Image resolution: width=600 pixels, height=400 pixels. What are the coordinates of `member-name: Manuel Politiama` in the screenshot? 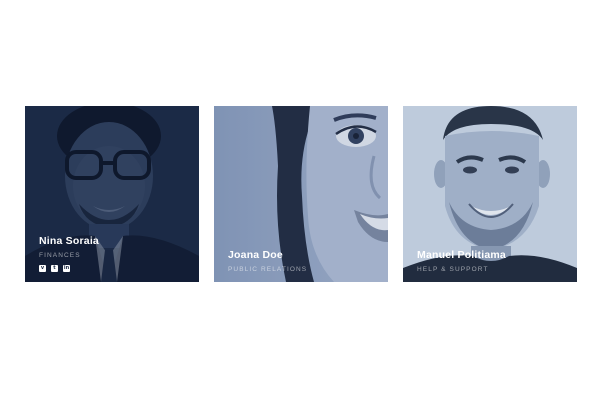 It's located at (461, 255).